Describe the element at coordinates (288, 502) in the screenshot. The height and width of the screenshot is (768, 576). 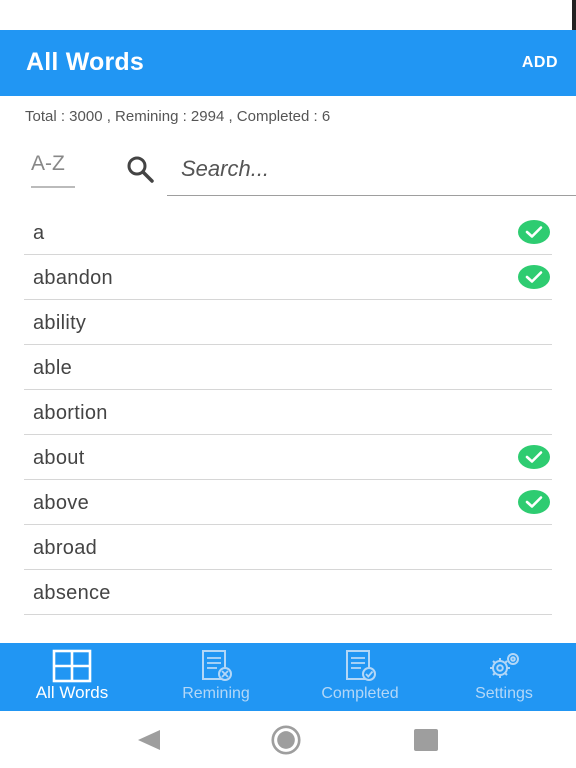
I see `word-row: above` at that location.